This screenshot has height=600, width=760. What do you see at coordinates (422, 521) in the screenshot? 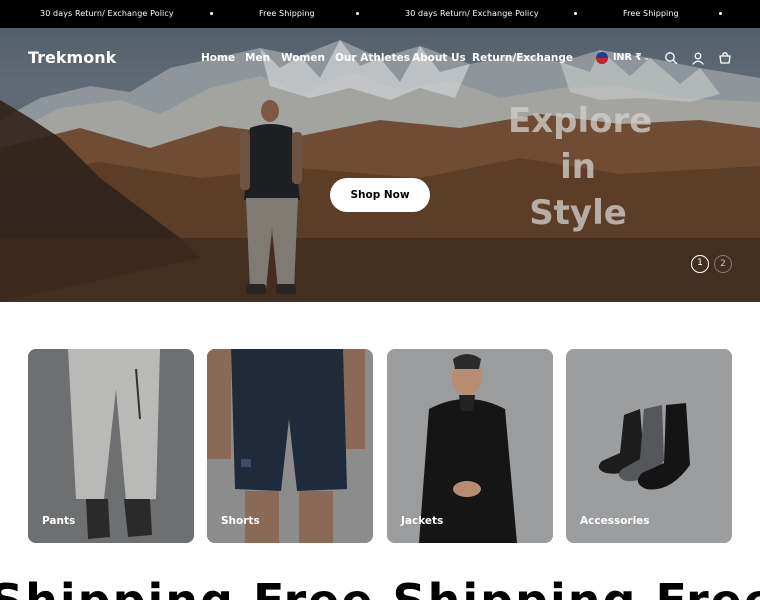
I see `category-label: Jackets` at bounding box center [422, 521].